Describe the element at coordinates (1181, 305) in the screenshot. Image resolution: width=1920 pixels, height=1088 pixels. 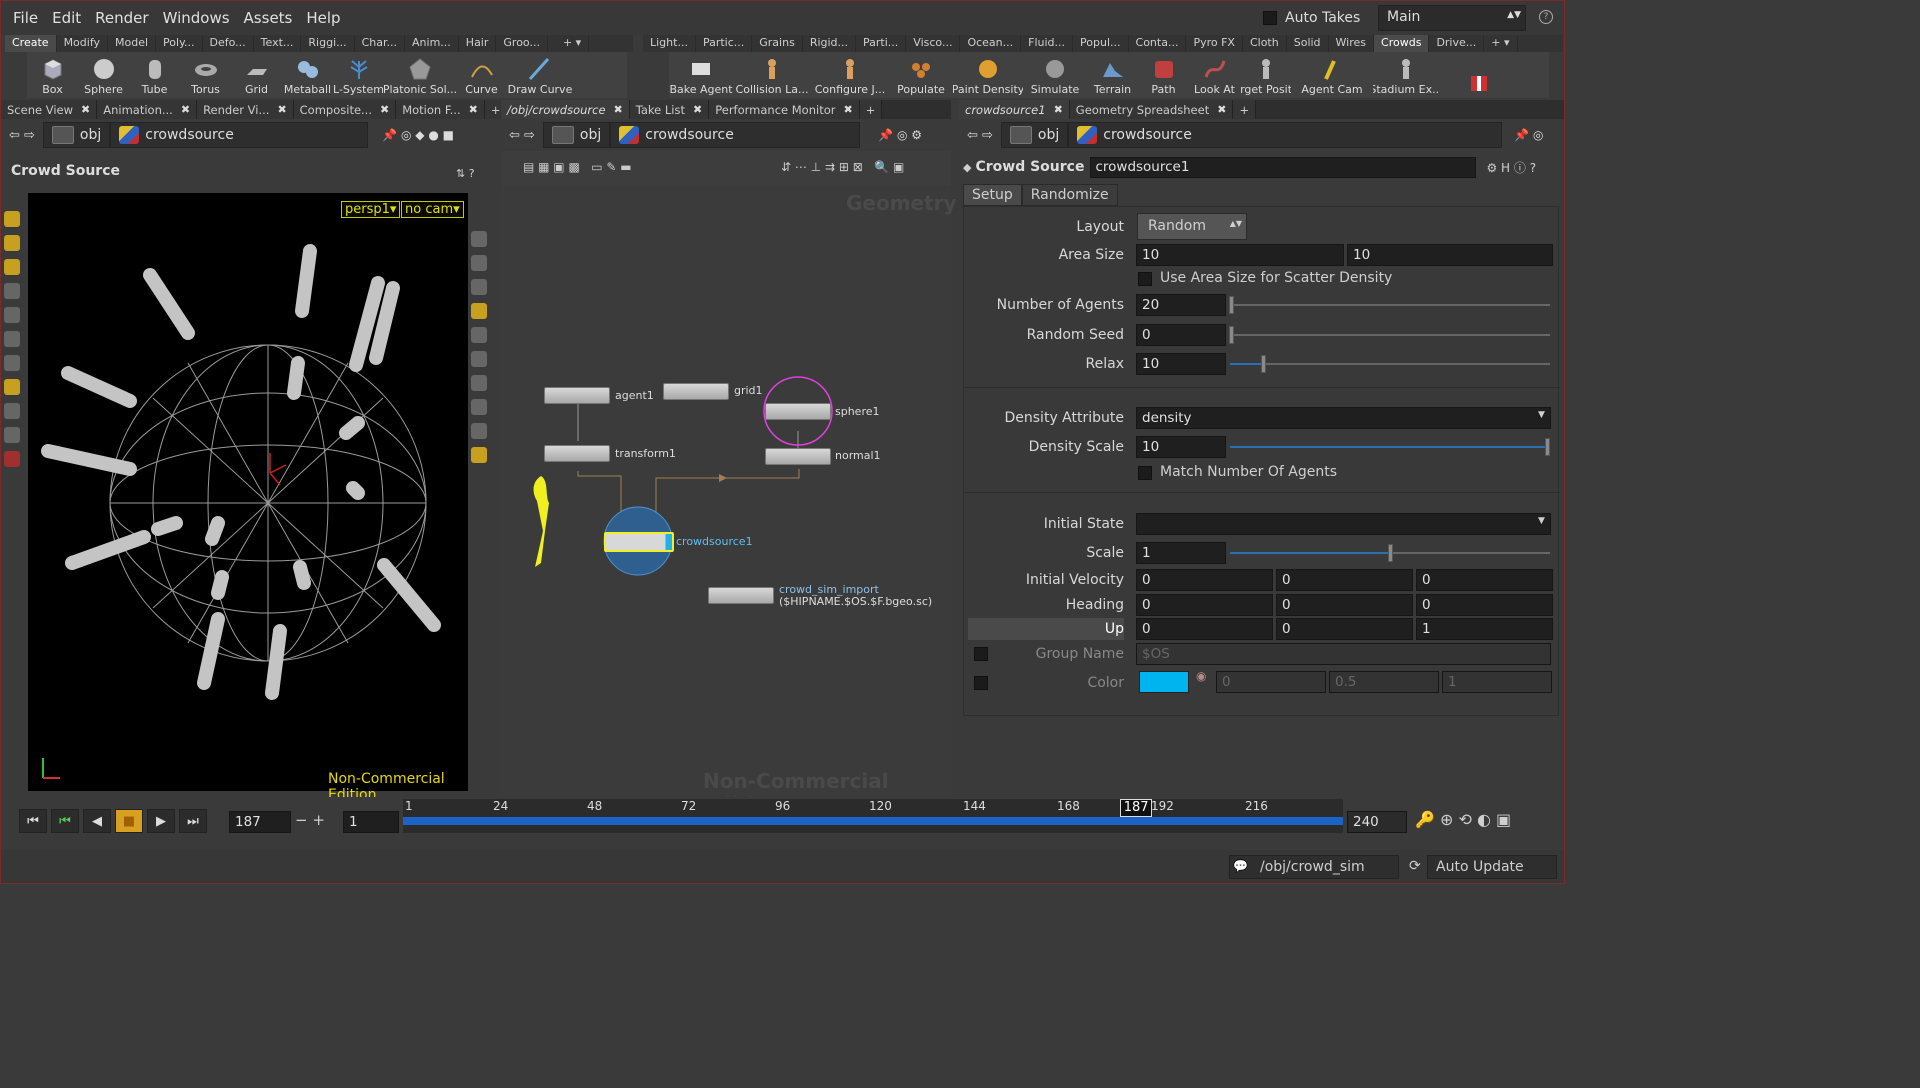
I see `agents-field: 20` at that location.